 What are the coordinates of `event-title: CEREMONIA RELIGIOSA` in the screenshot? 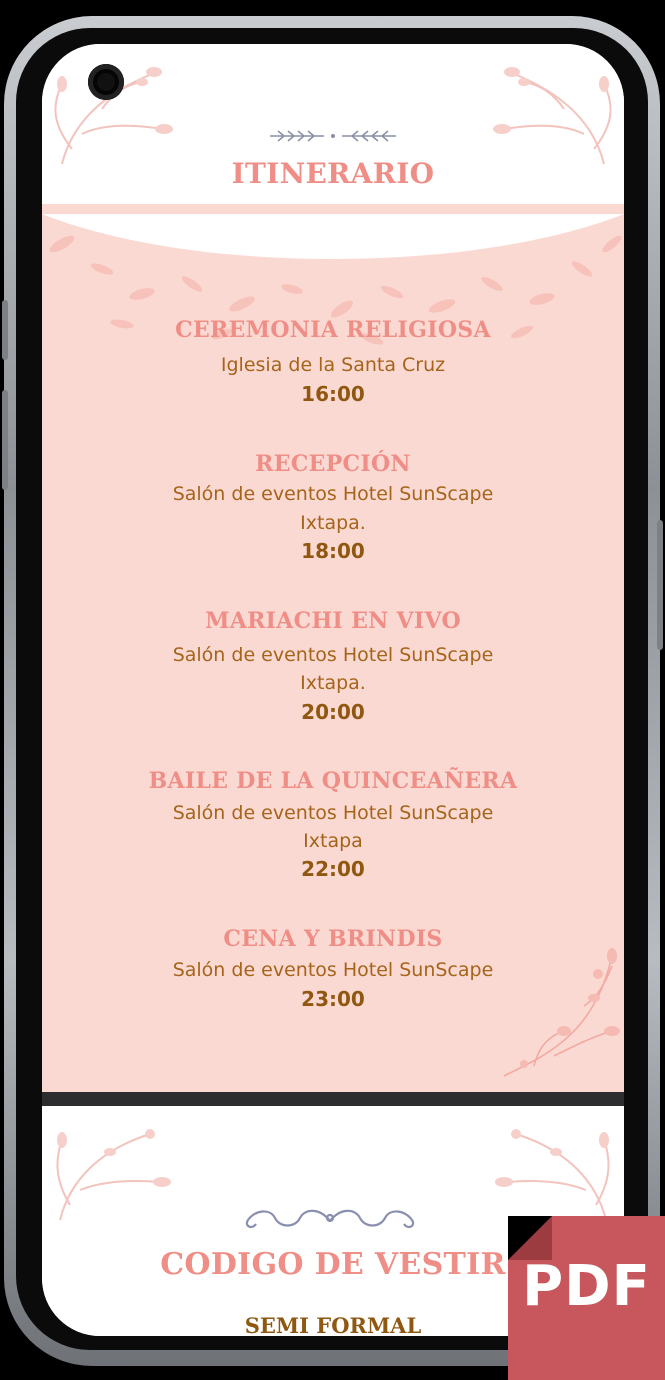 It's located at (333, 330).